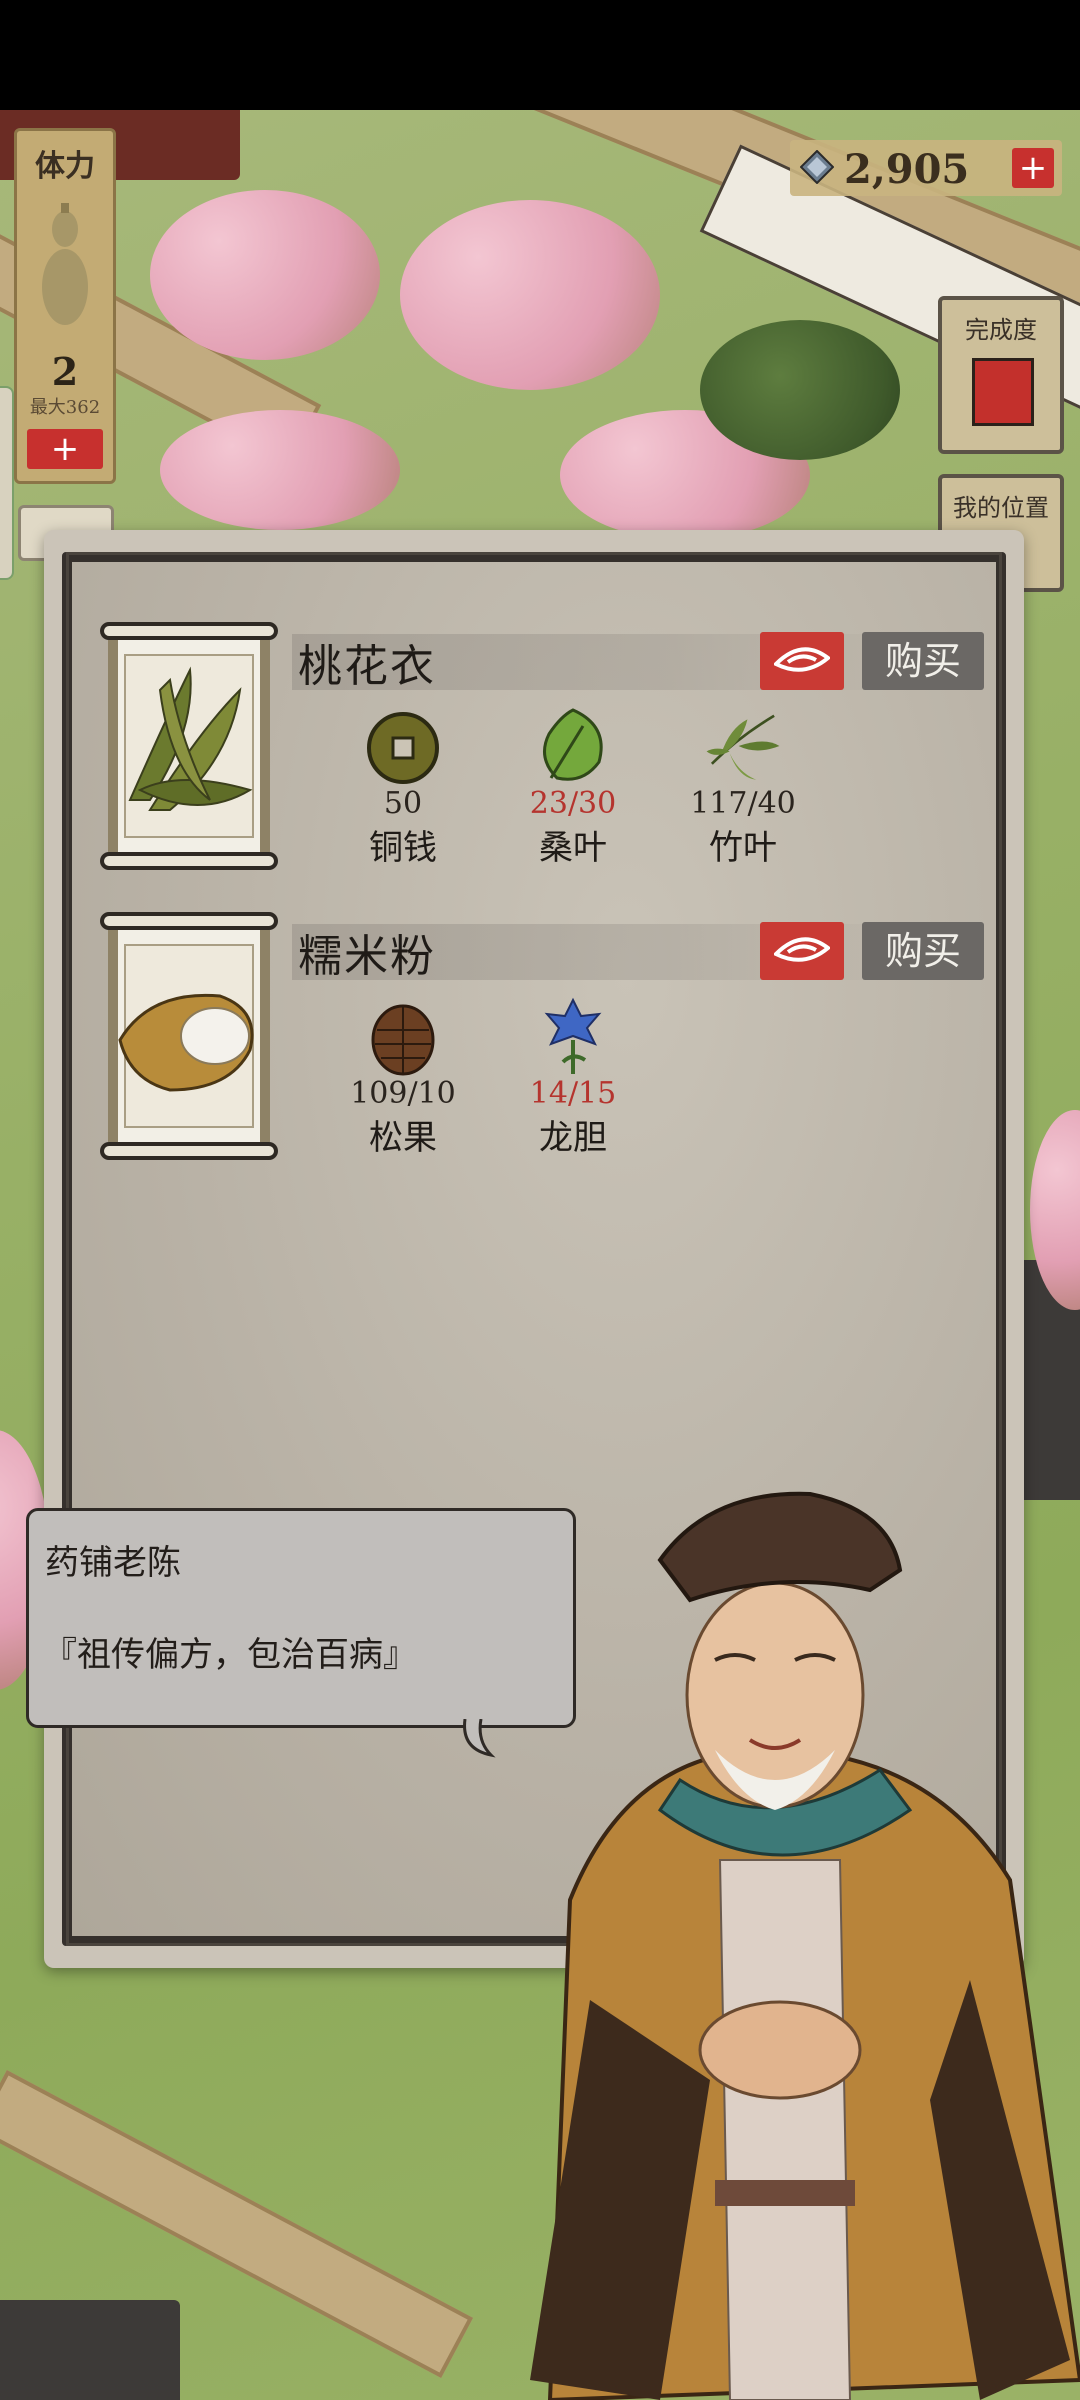 This screenshot has height=2400, width=1080. I want to click on currency-value: 2,905, so click(907, 169).